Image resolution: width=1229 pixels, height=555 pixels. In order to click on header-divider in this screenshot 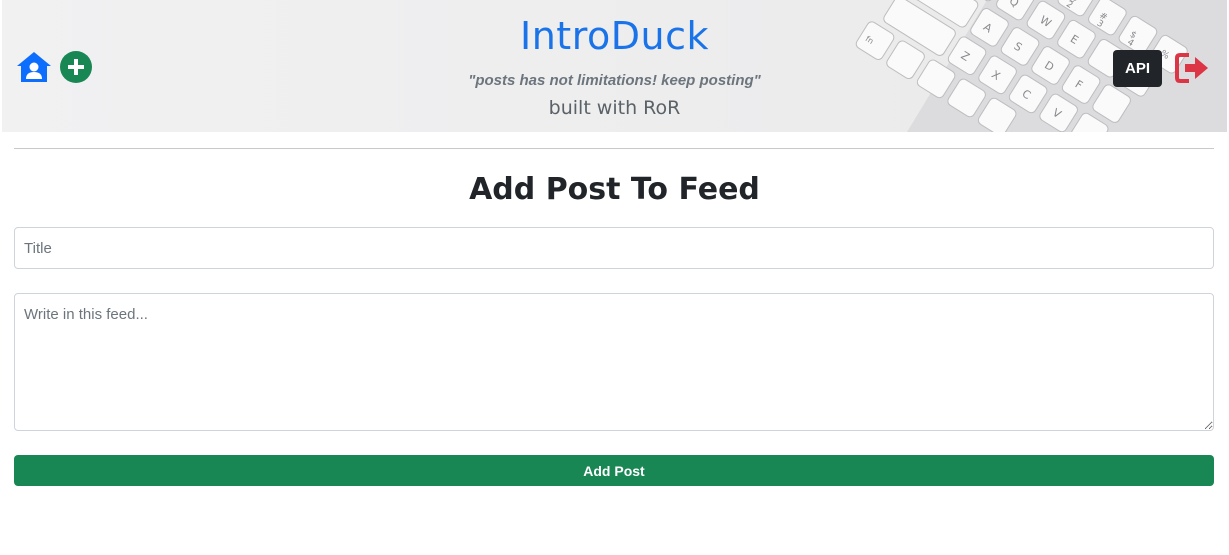, I will do `click(614, 148)`.